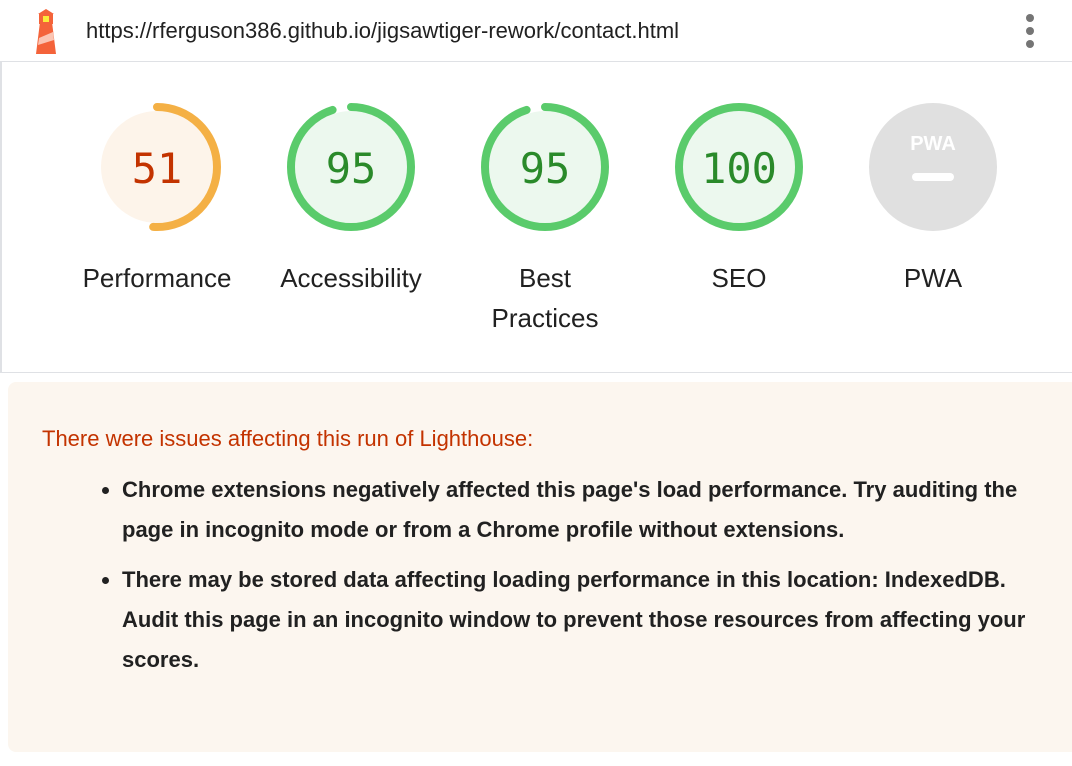 Image resolution: width=1072 pixels, height=766 pixels. What do you see at coordinates (933, 278) in the screenshot?
I see `gauge-label: PWA` at bounding box center [933, 278].